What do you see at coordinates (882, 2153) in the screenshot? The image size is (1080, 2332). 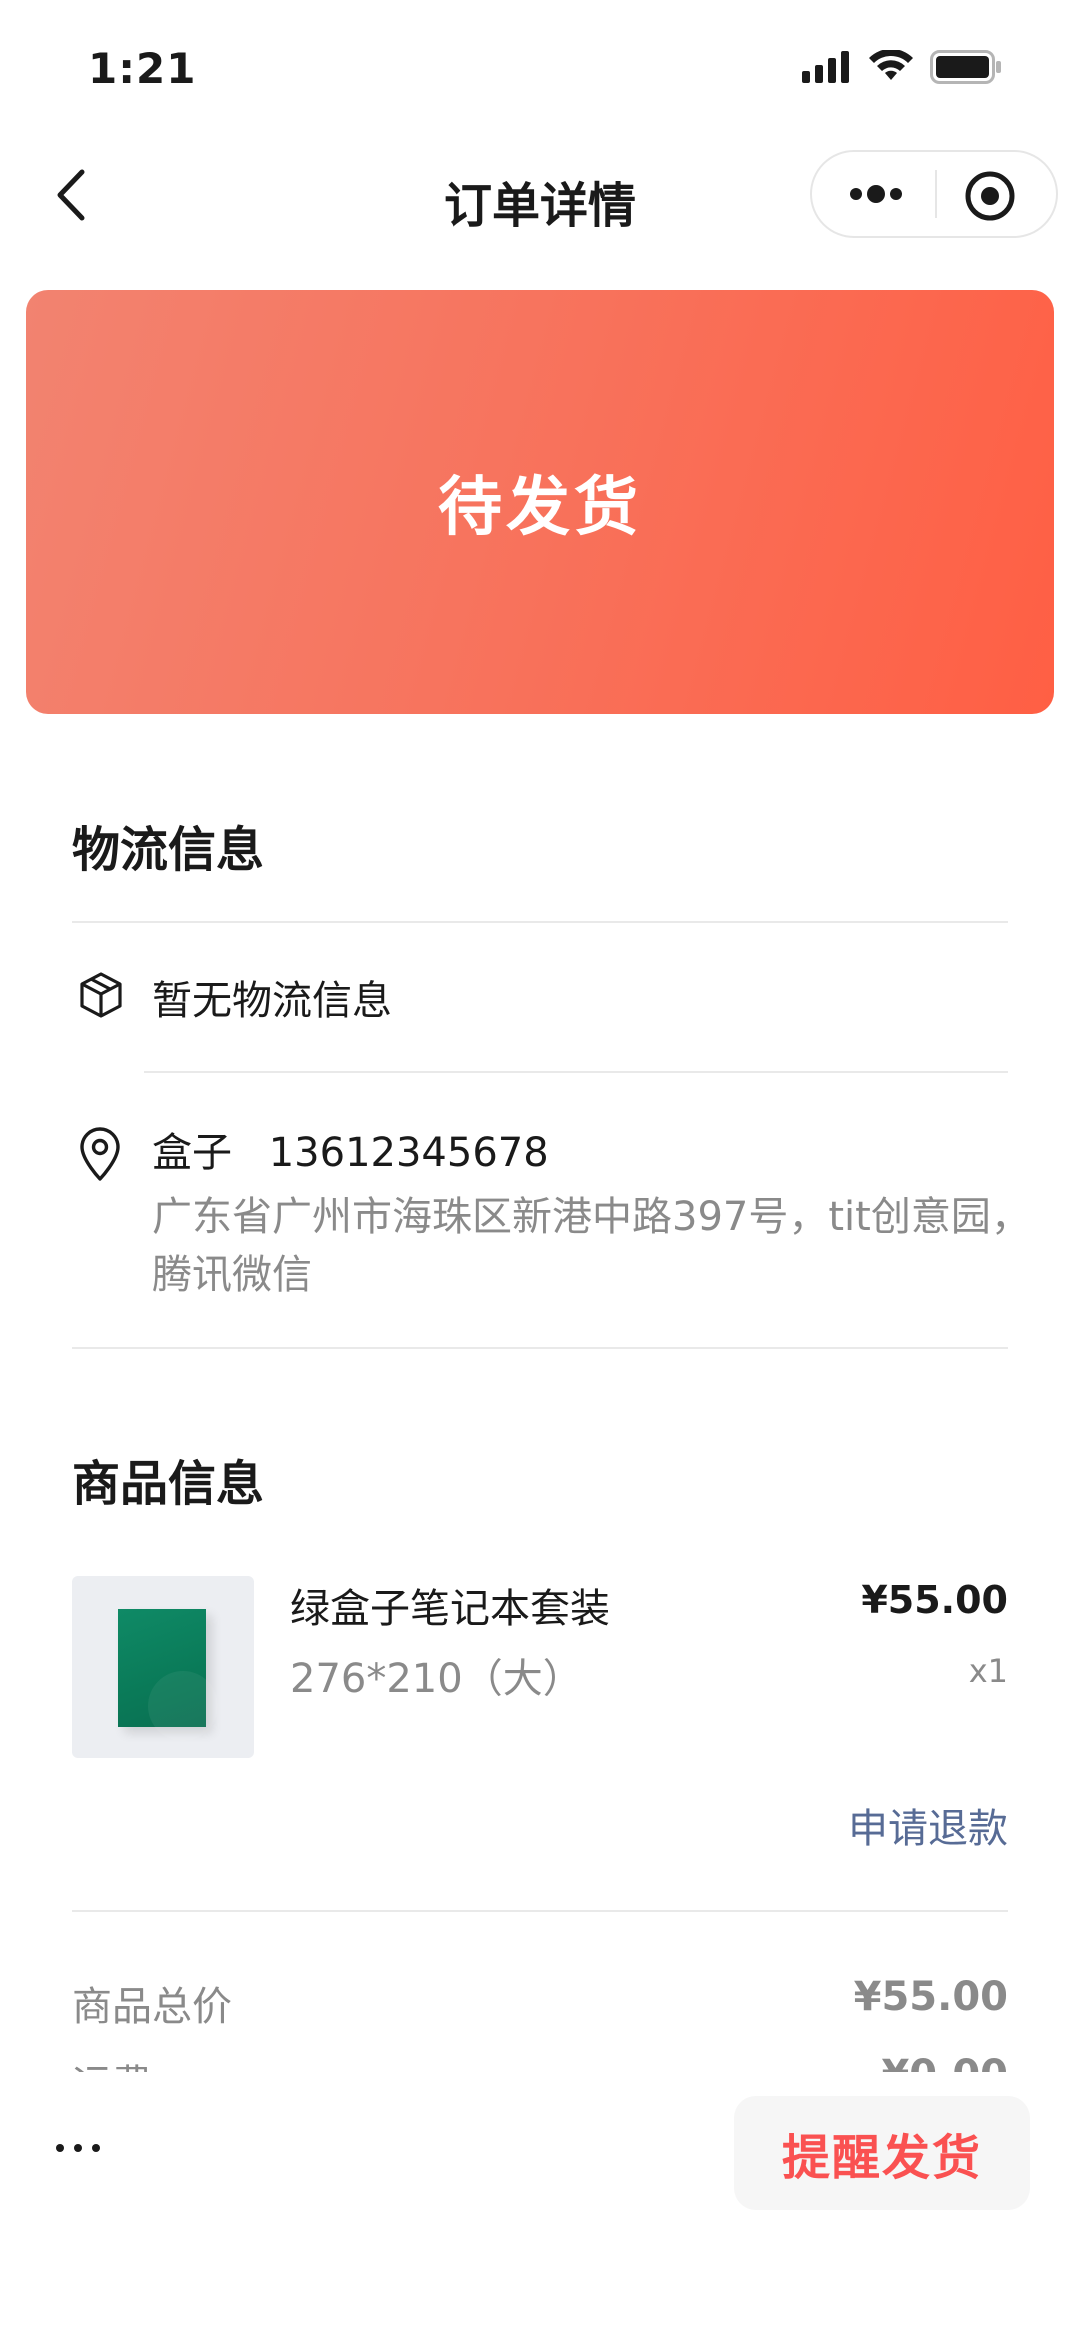 I see `remind-shipping-button: 提醒发货` at bounding box center [882, 2153].